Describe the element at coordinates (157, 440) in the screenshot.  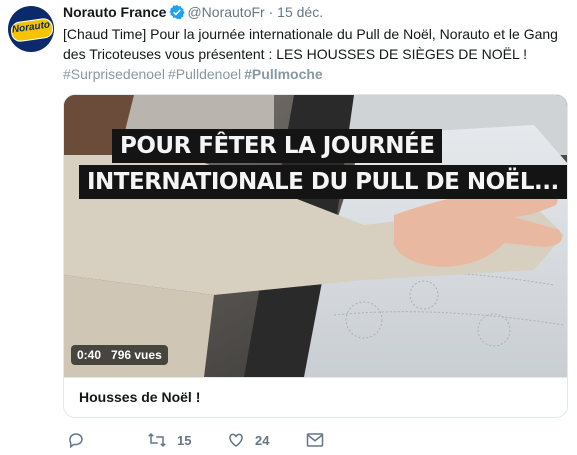
I see `retweet-icon` at that location.